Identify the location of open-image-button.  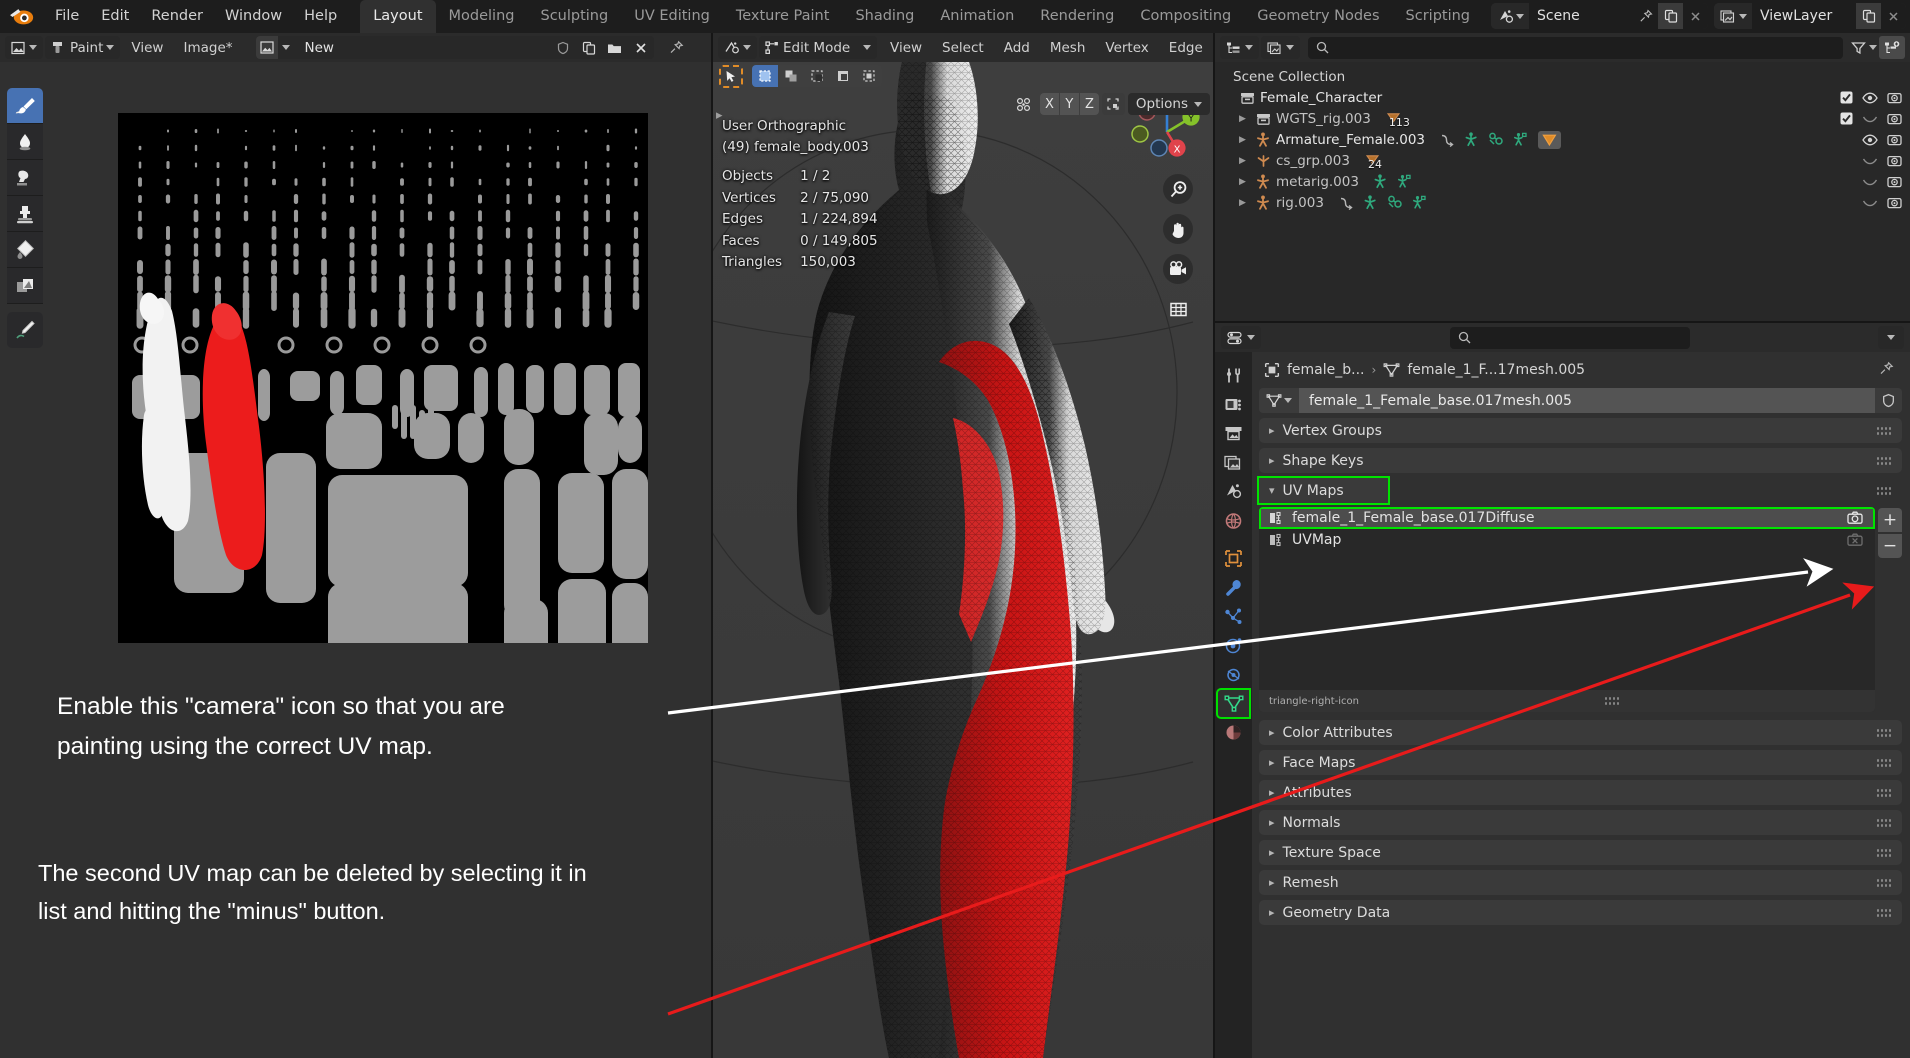
(615, 47).